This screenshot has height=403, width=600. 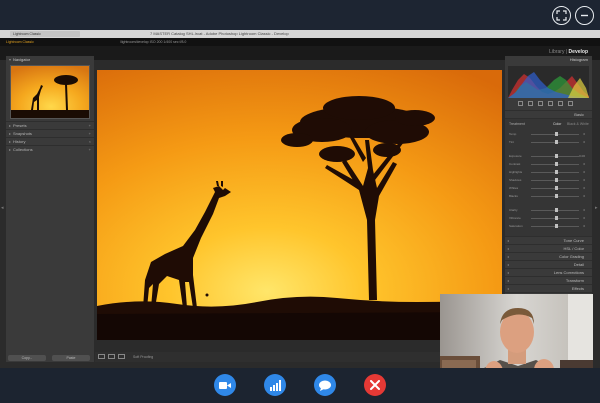 I want to click on slider-temp: Temp 0, so click(x=547, y=134).